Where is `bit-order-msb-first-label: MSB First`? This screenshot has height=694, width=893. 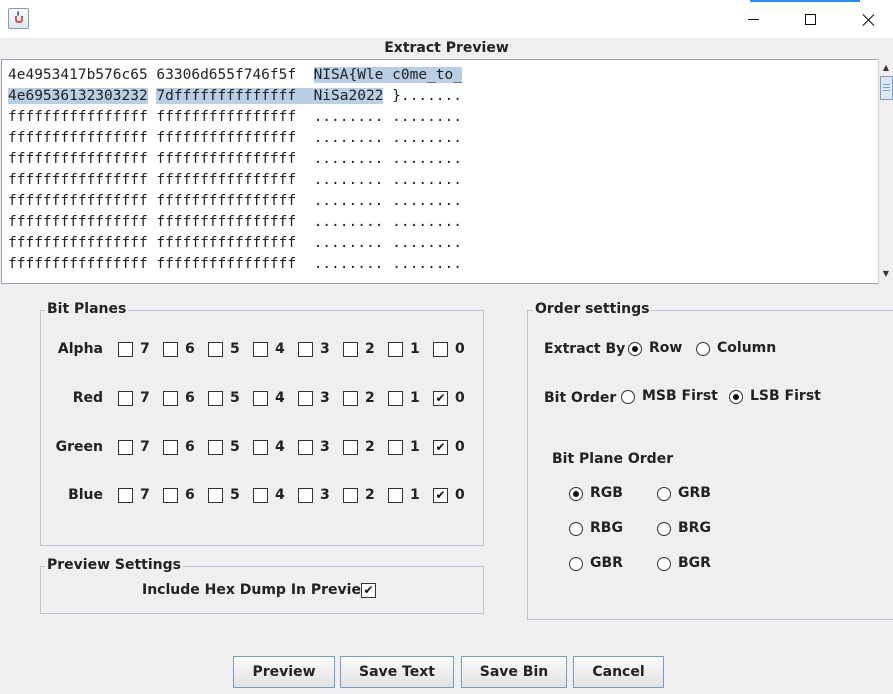
bit-order-msb-first-label: MSB First is located at coordinates (680, 396).